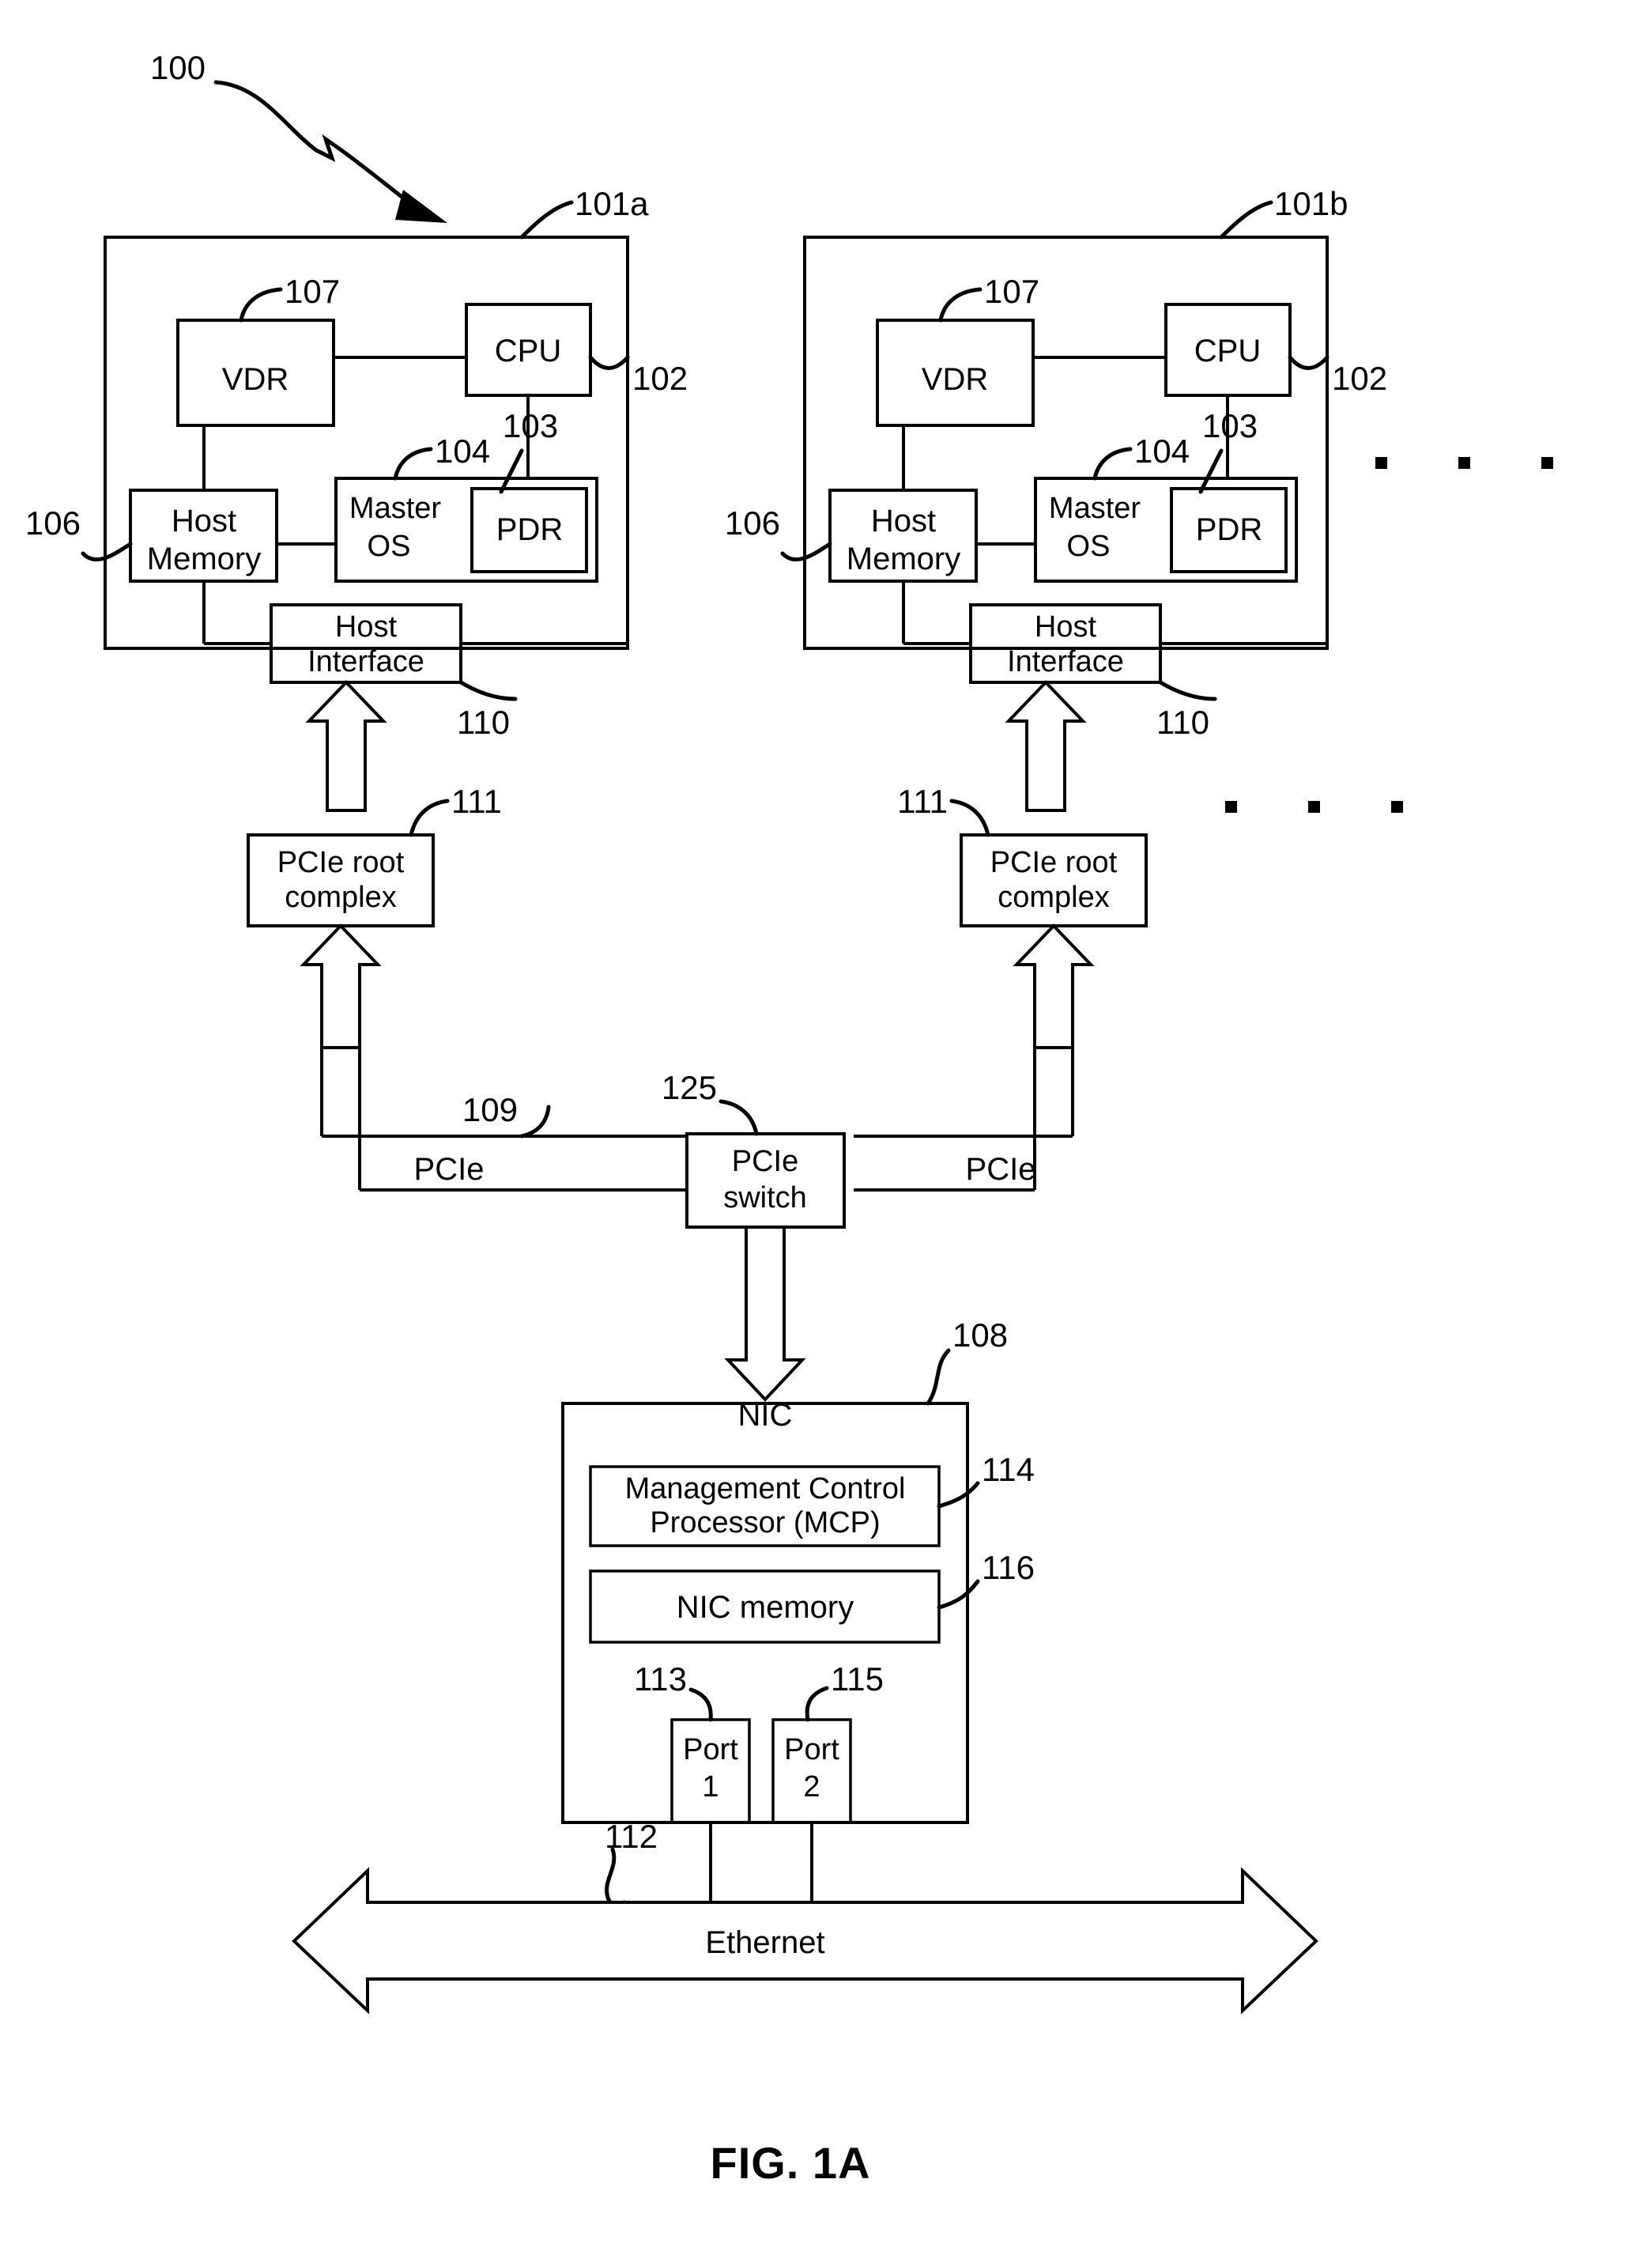 Image resolution: width=1652 pixels, height=2251 pixels. What do you see at coordinates (528, 351) in the screenshot?
I see `cpu-label-a: CPU` at bounding box center [528, 351].